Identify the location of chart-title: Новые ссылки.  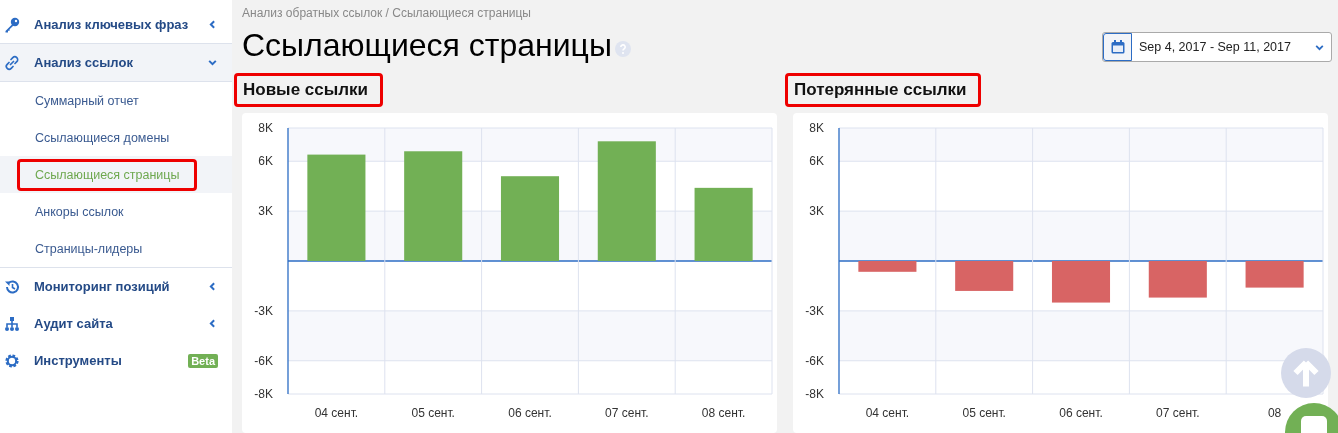
(308, 90).